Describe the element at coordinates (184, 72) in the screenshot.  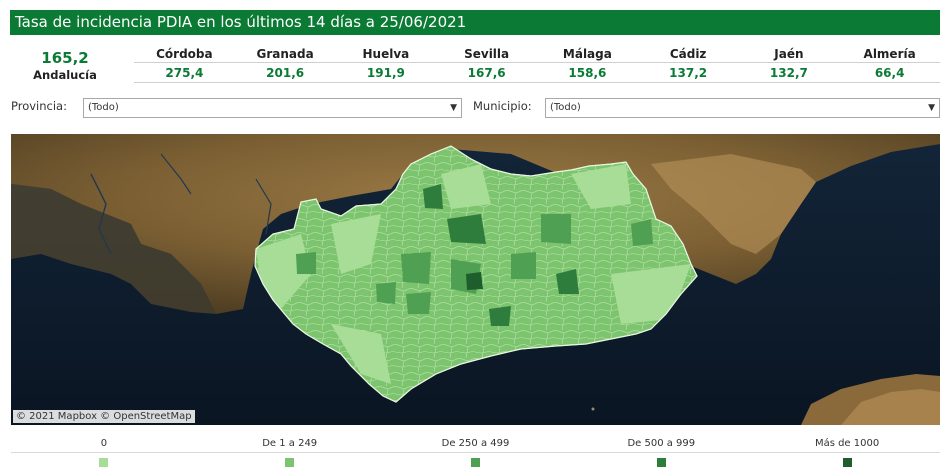
I see `province-value: 275,4` at that location.